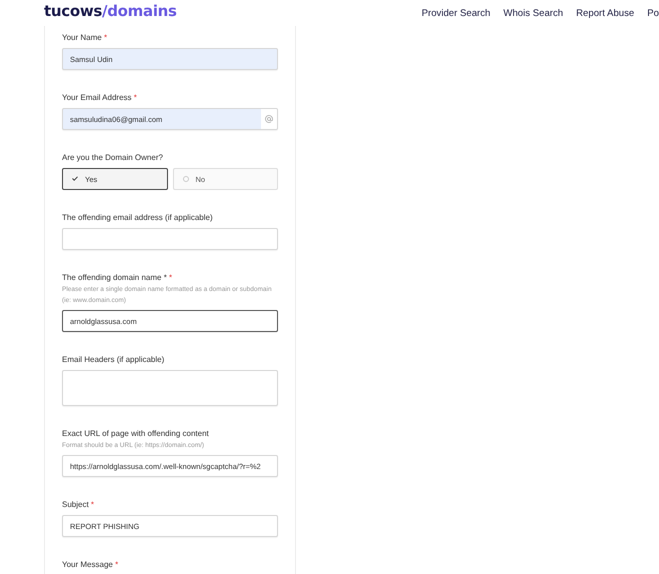 The width and height of the screenshot is (659, 574). I want to click on check-icon, so click(75, 179).